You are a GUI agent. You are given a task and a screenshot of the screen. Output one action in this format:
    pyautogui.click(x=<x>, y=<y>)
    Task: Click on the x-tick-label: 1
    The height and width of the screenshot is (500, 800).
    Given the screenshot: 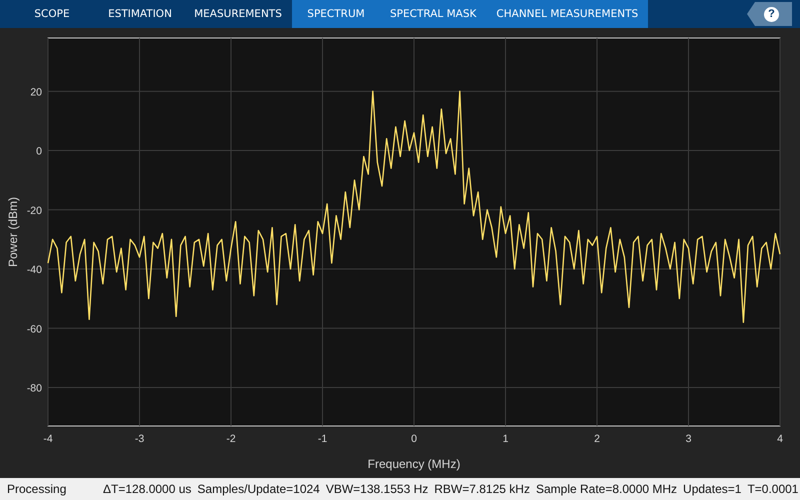 What is the action you would take?
    pyautogui.click(x=505, y=439)
    